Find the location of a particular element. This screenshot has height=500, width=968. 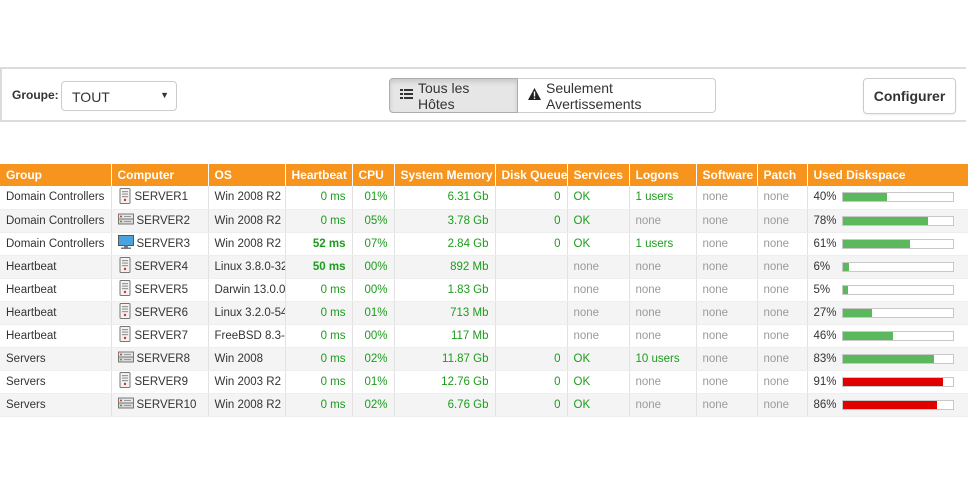

diskspace-cell: 78% is located at coordinates (887, 221).